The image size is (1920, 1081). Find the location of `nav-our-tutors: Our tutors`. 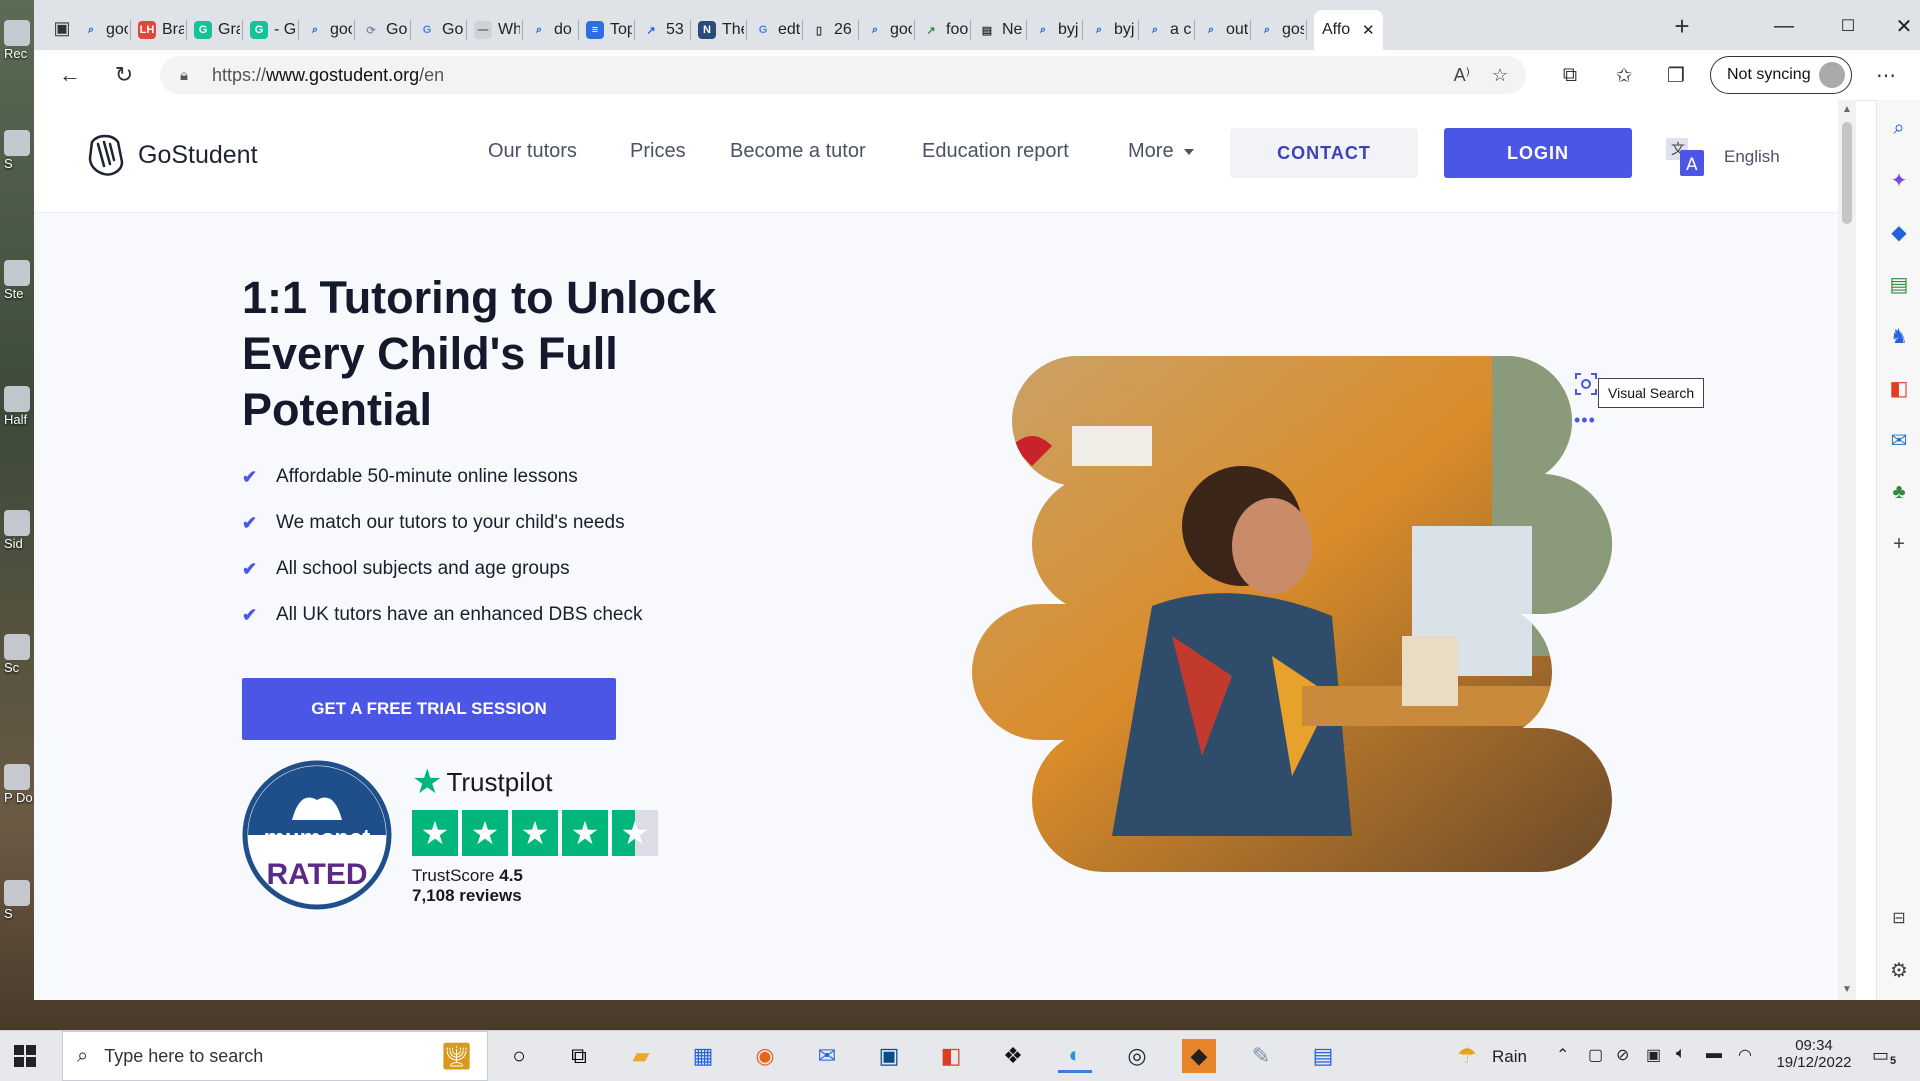

nav-our-tutors: Our tutors is located at coordinates (532, 151).